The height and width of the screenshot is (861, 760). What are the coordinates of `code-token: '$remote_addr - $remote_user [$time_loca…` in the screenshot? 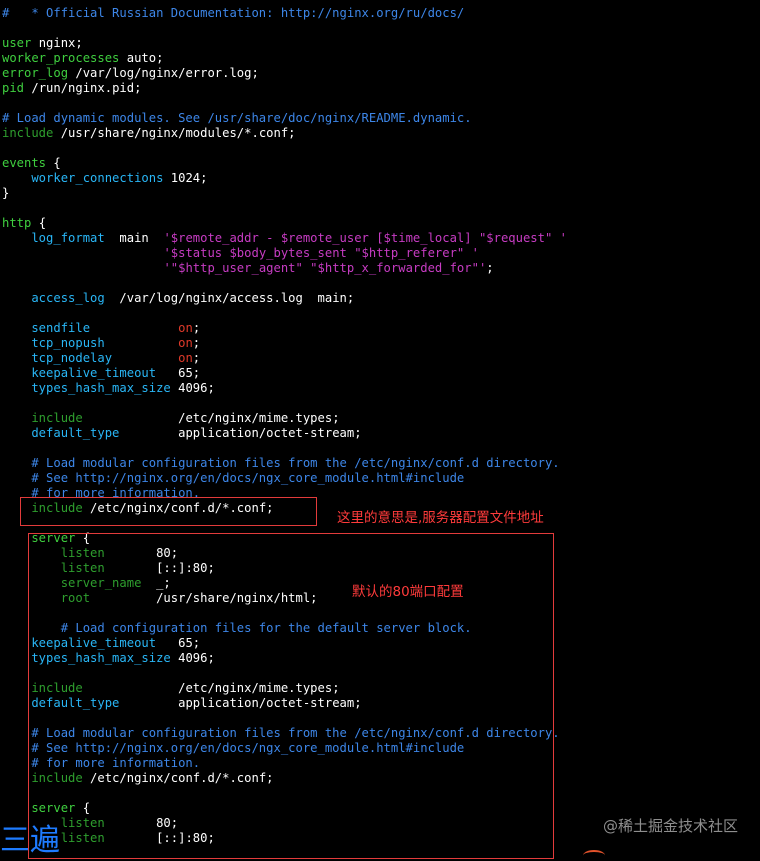 It's located at (365, 238).